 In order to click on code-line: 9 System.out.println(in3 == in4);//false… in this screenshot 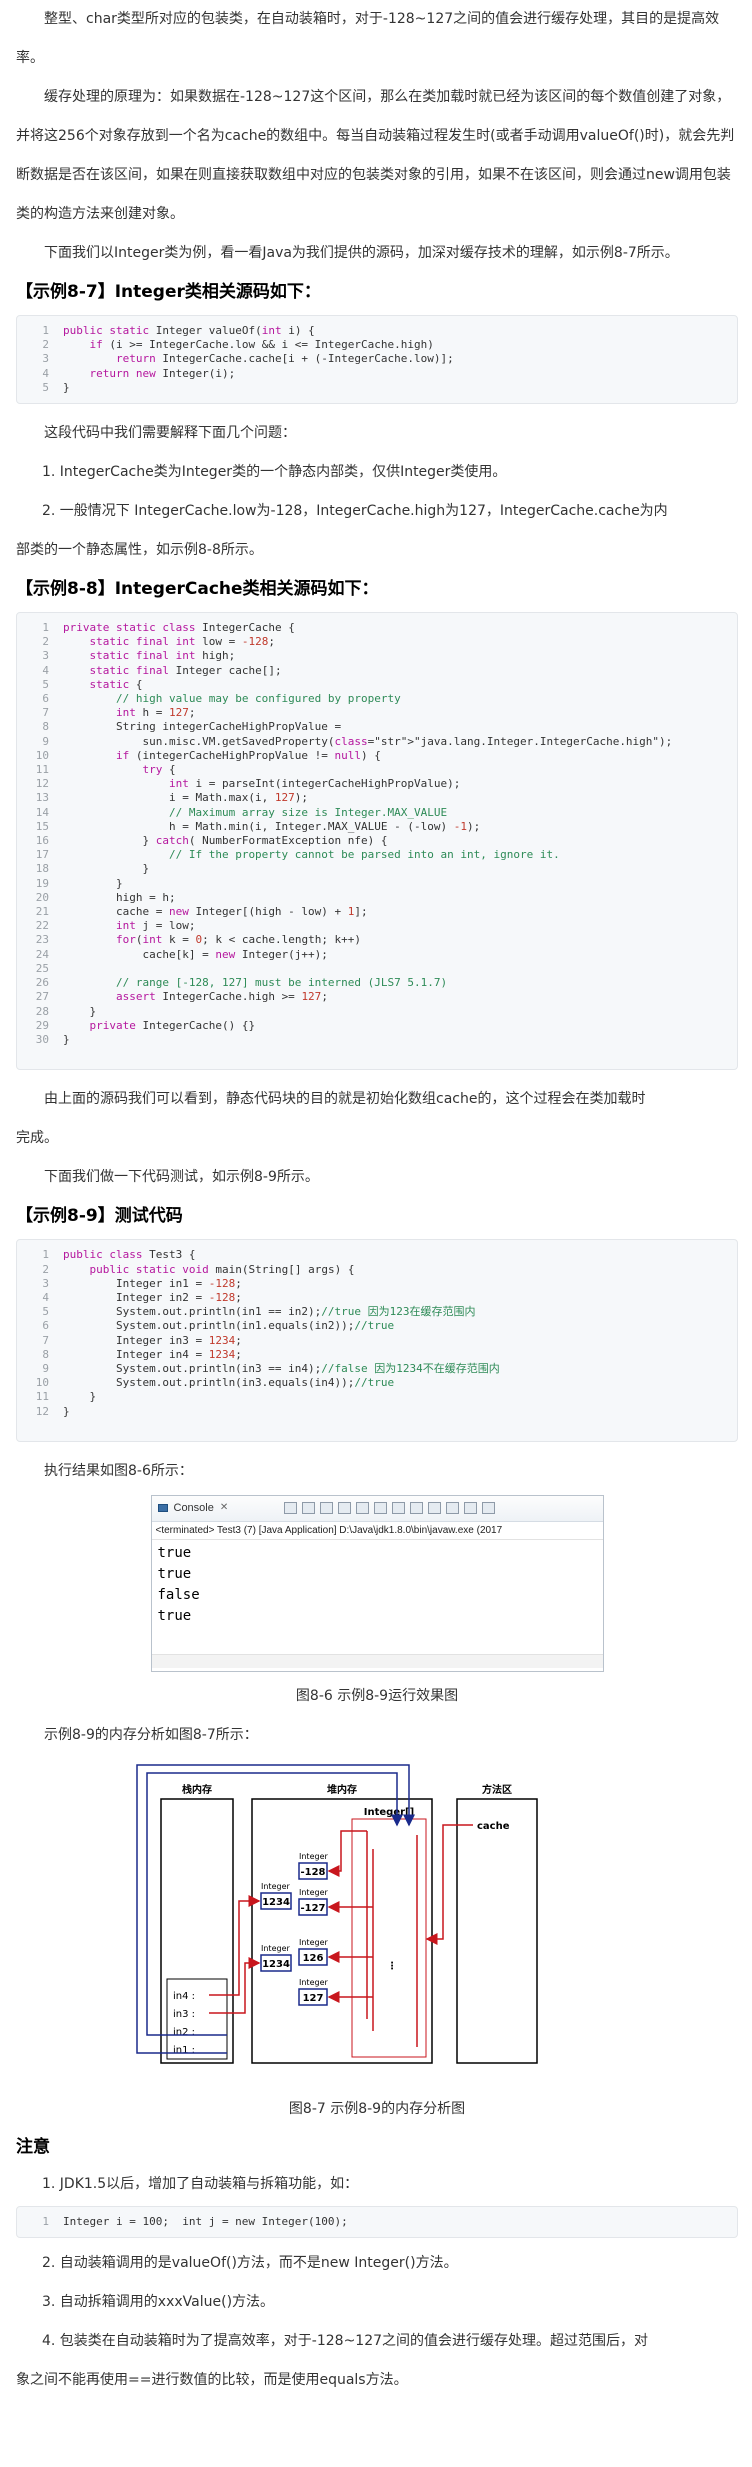, I will do `click(377, 1369)`.